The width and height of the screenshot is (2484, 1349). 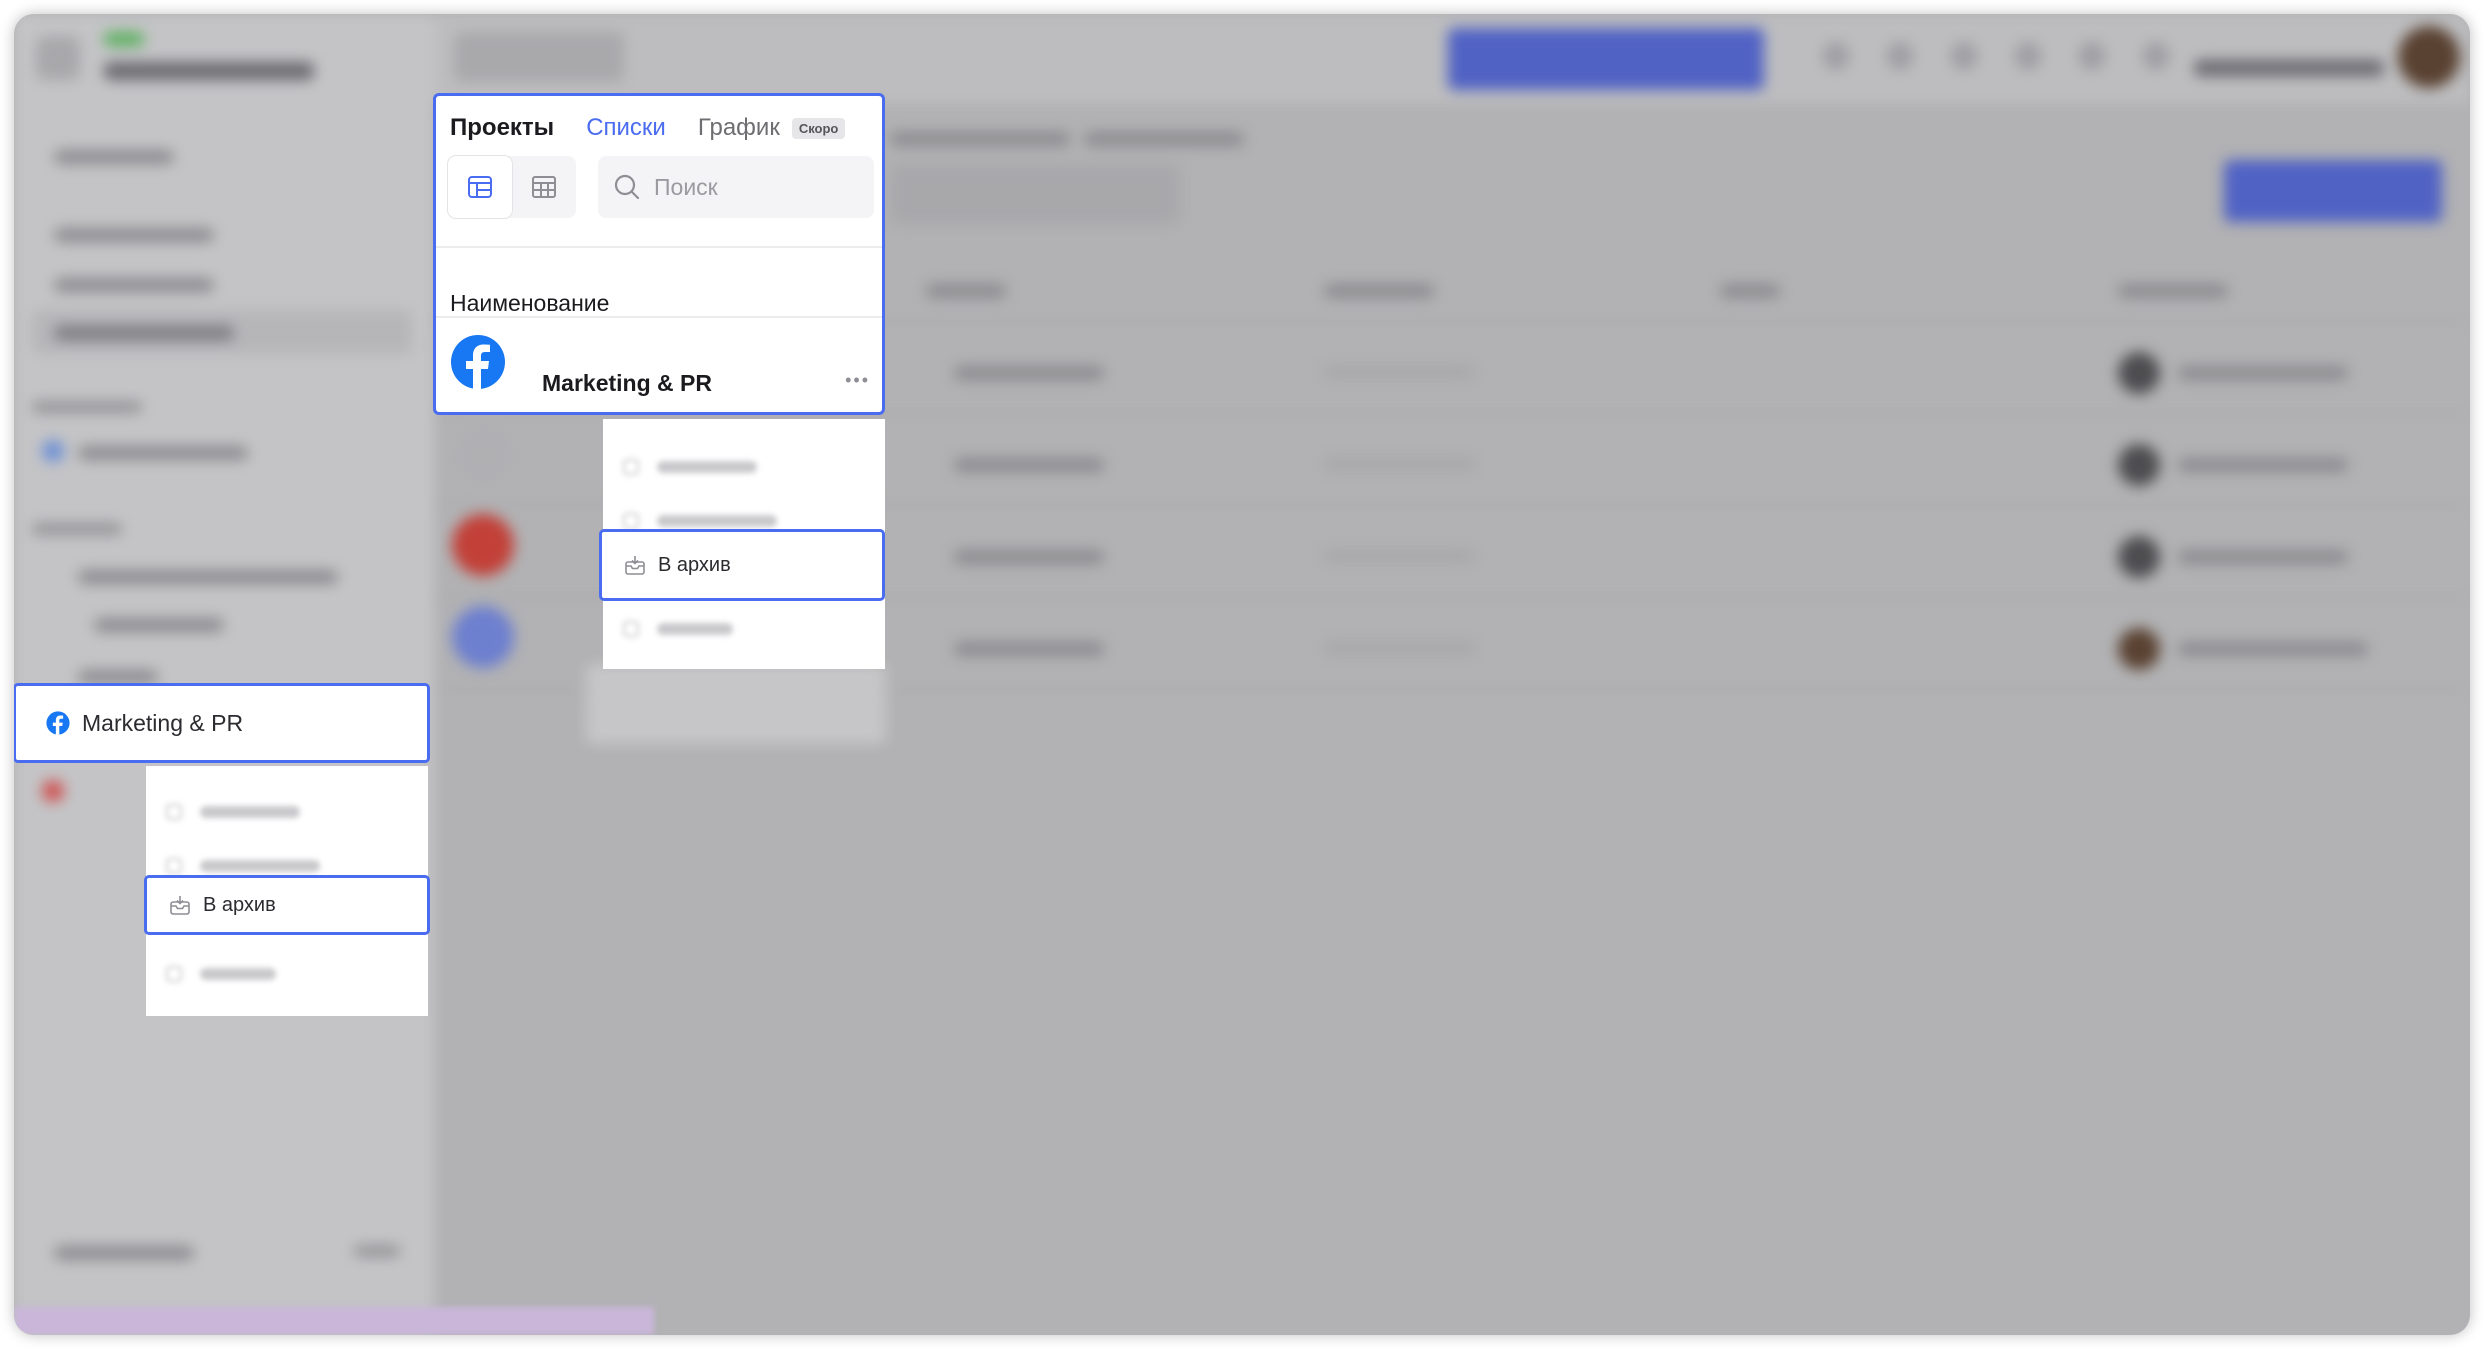 What do you see at coordinates (114, 157) in the screenshot?
I see `sidebar-search` at bounding box center [114, 157].